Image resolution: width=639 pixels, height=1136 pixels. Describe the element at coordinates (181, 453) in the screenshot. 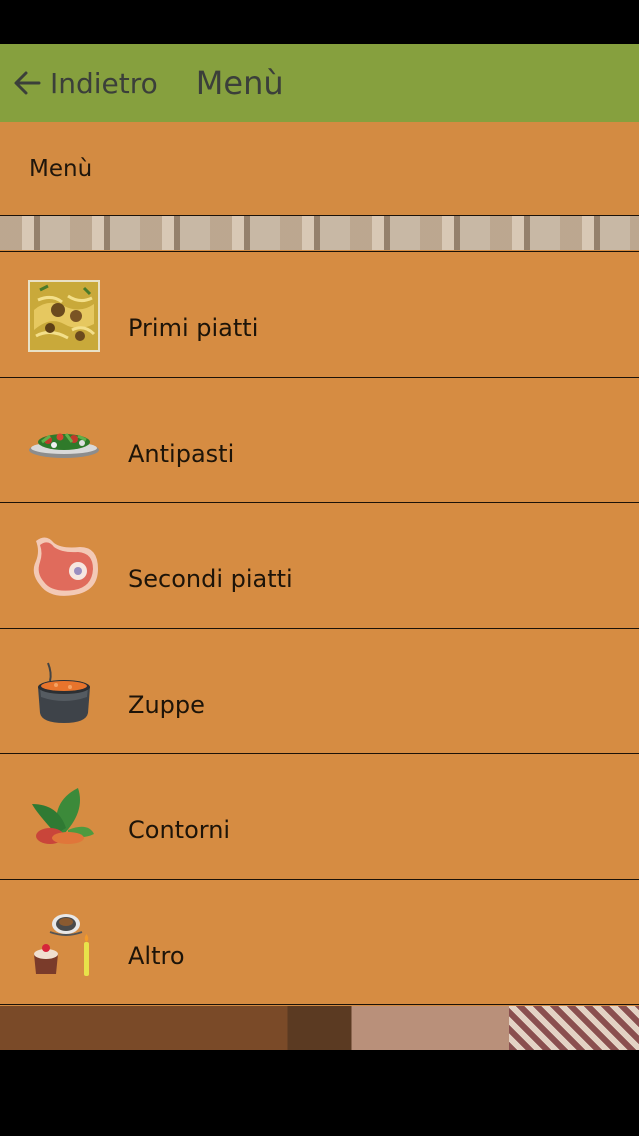

I see `menu-item-label: Antipasti` at that location.